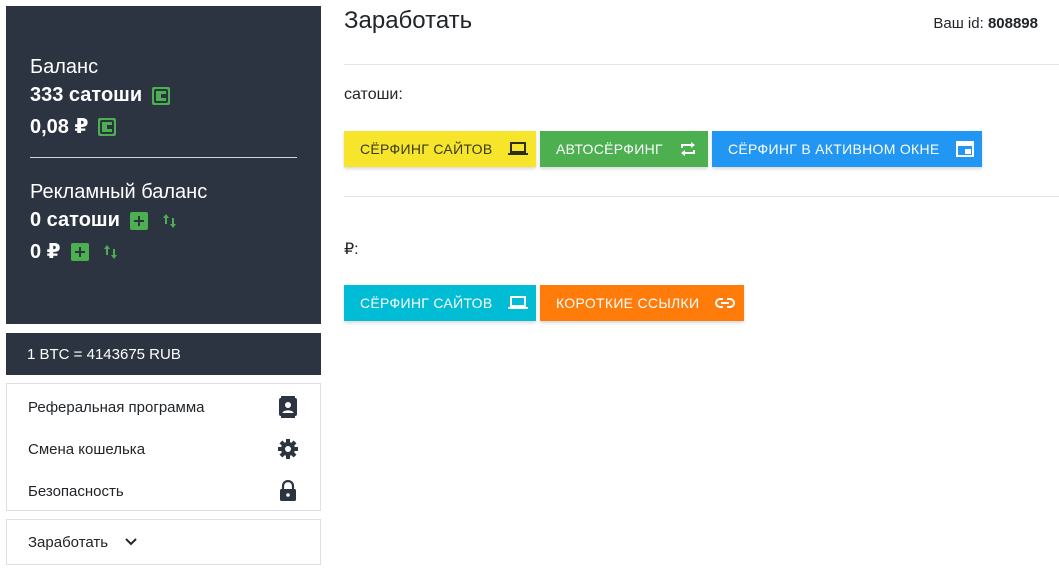  What do you see at coordinates (1012, 23) in the screenshot?
I see `user-id-value: 808898` at bounding box center [1012, 23].